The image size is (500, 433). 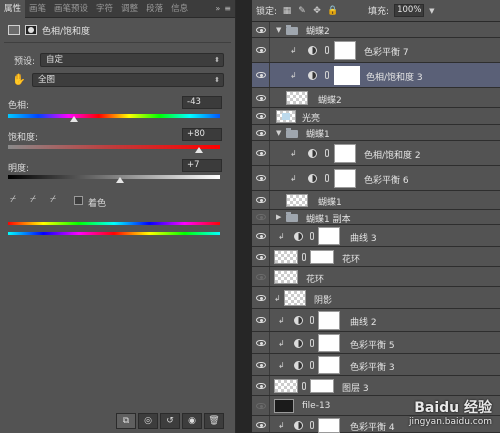 What do you see at coordinates (120, 180) in the screenshot?
I see `lightness-slider-thumb` at bounding box center [120, 180].